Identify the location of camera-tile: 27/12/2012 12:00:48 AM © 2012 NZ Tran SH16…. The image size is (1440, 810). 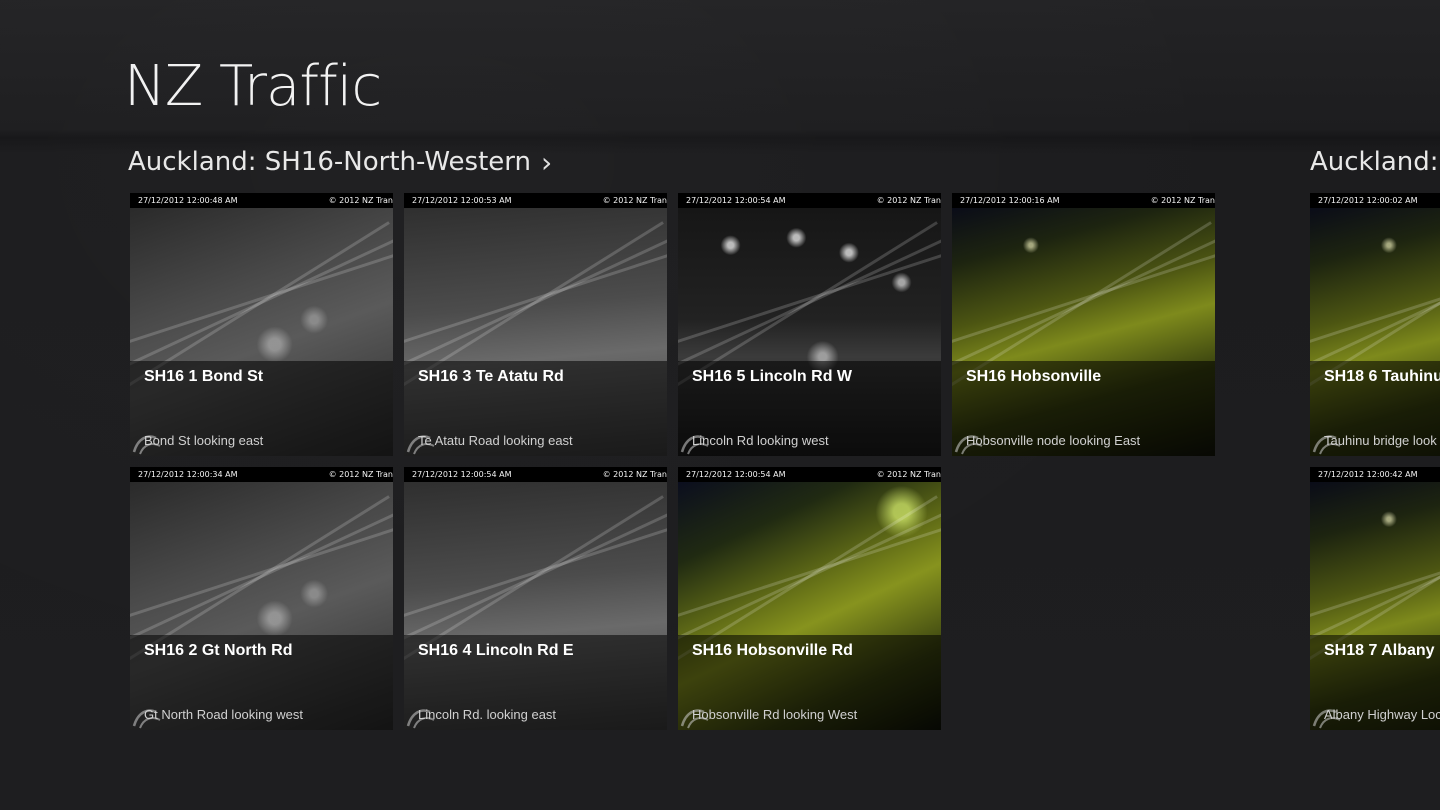
(261, 324).